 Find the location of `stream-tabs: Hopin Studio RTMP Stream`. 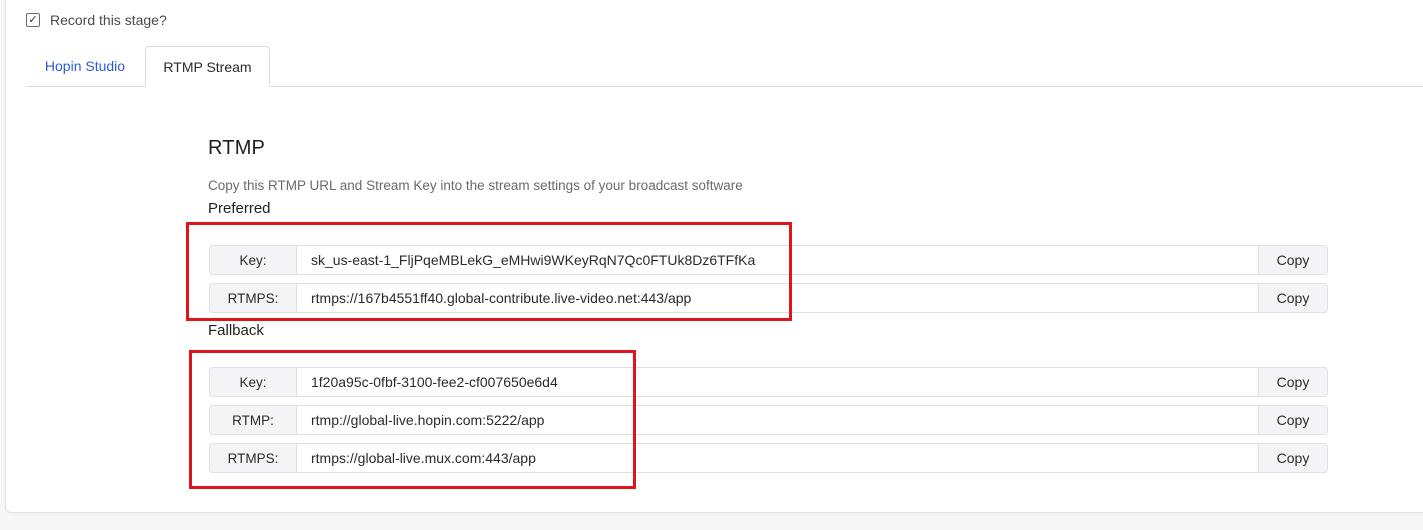

stream-tabs: Hopin Studio RTMP Stream is located at coordinates (724, 66).